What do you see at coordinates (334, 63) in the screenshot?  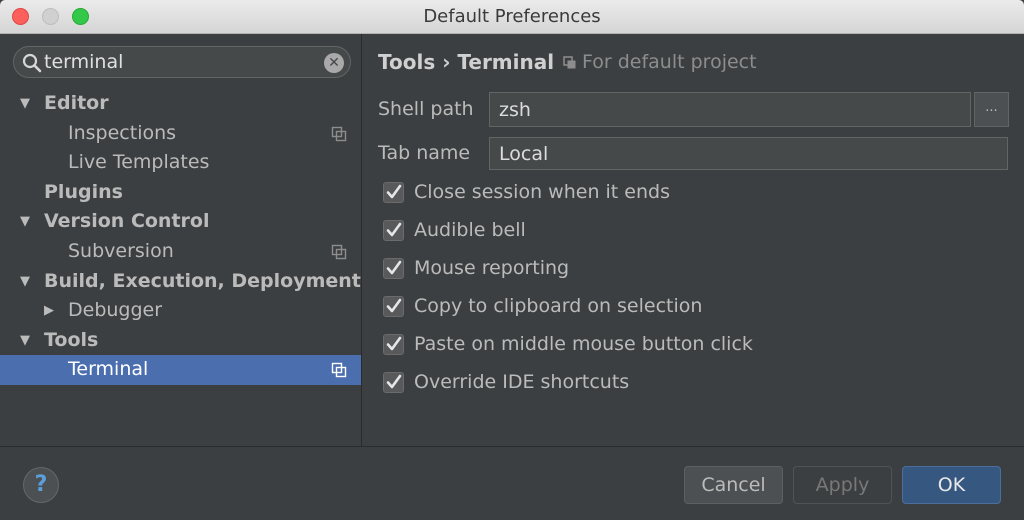 I see `clear-search-icon: ✕` at bounding box center [334, 63].